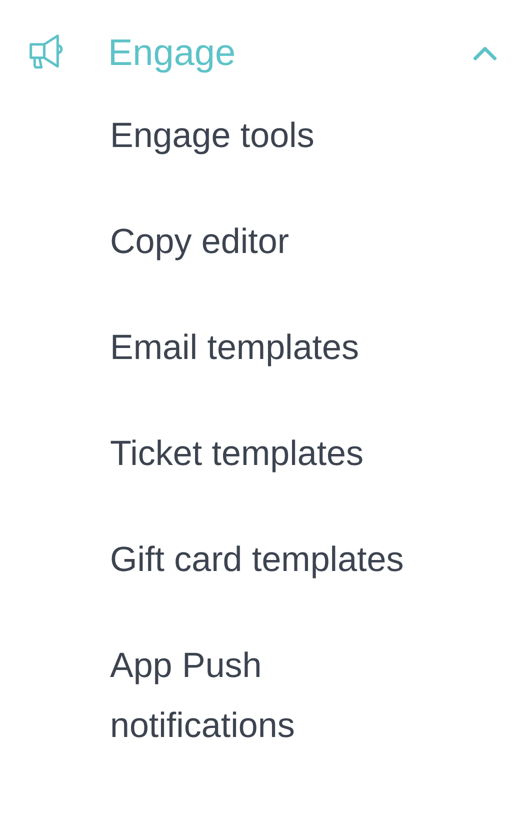 Image resolution: width=522 pixels, height=830 pixels. What do you see at coordinates (485, 53) in the screenshot?
I see `chevron-icon` at bounding box center [485, 53].